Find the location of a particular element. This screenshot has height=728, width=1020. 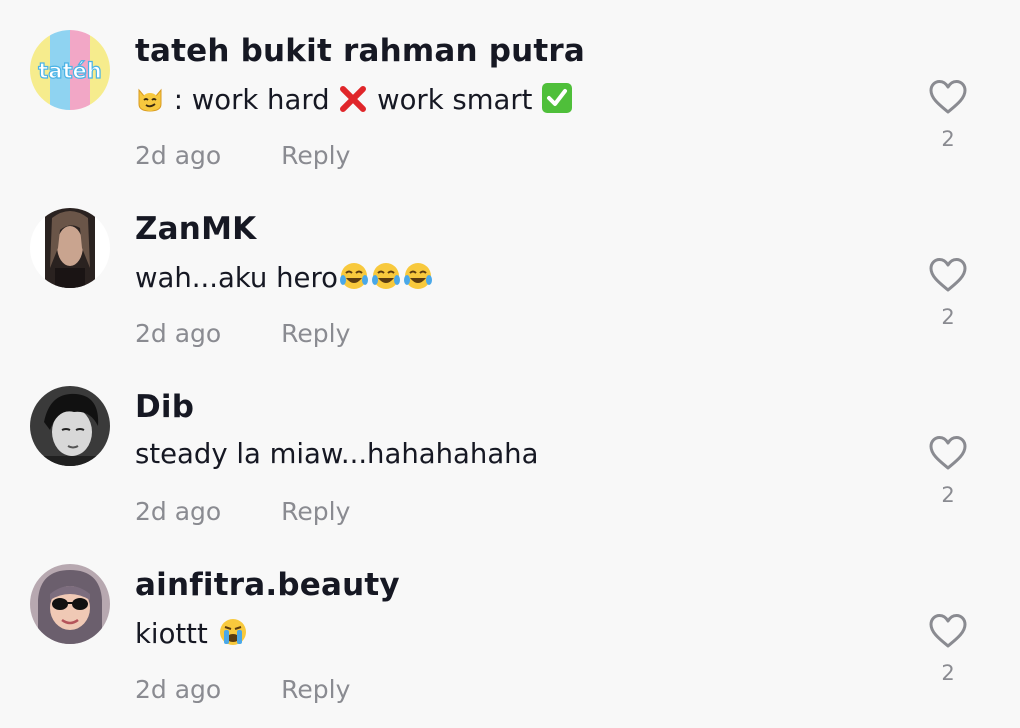

avatar-tateh-logo: tatéh is located at coordinates (70, 70).